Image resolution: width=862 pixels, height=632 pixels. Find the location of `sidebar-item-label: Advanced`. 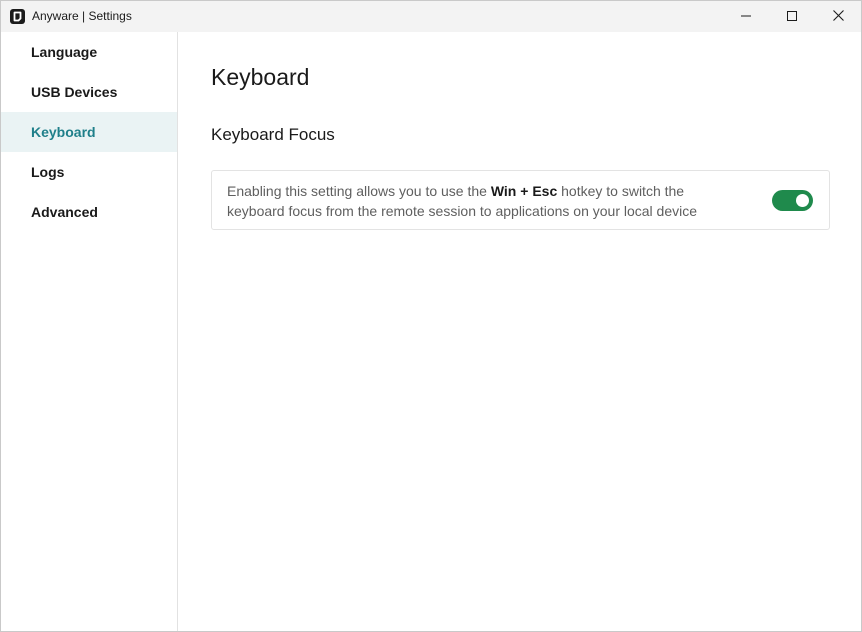

sidebar-item-label: Advanced is located at coordinates (64, 212).